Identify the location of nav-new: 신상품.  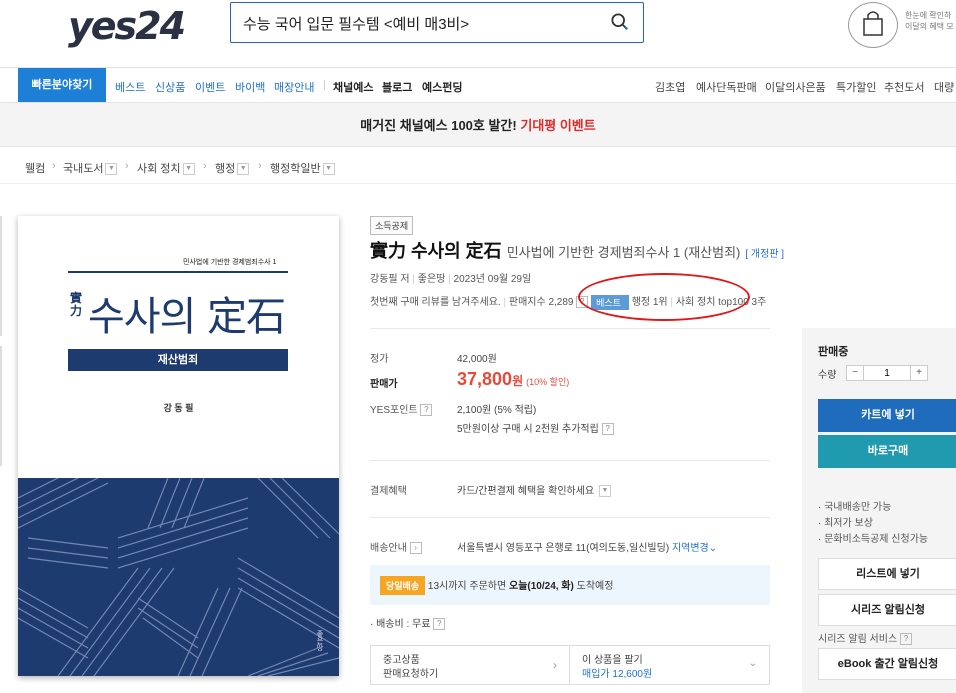
(170, 87).